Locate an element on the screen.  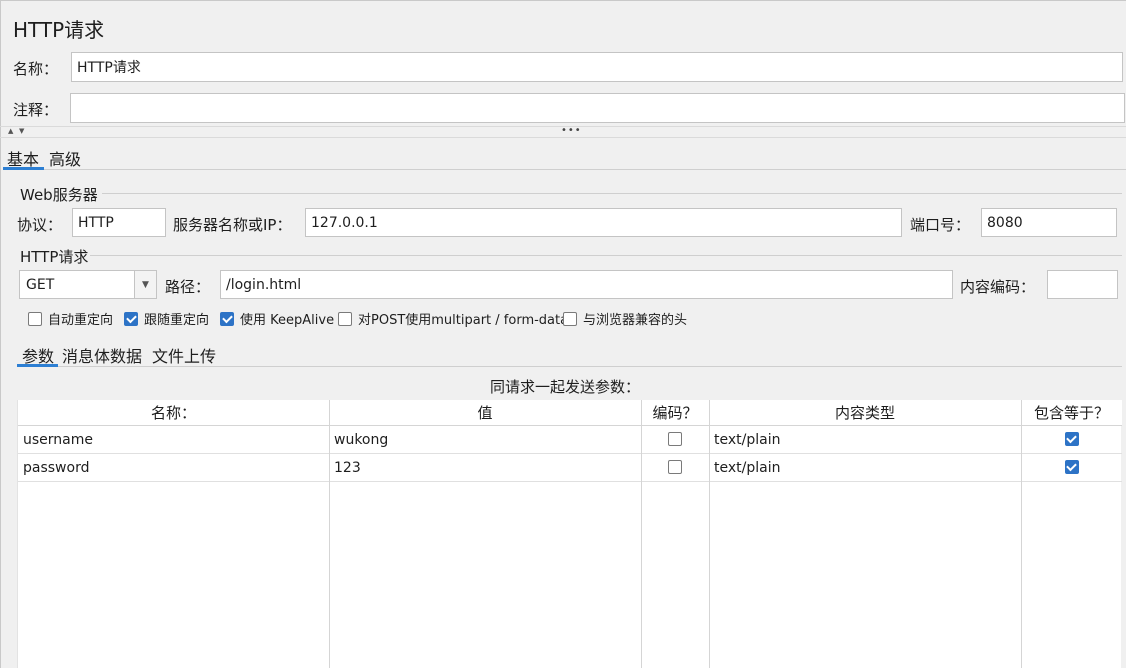
multipart-label: 对POST使用multipart / form-data is located at coordinates (463, 320).